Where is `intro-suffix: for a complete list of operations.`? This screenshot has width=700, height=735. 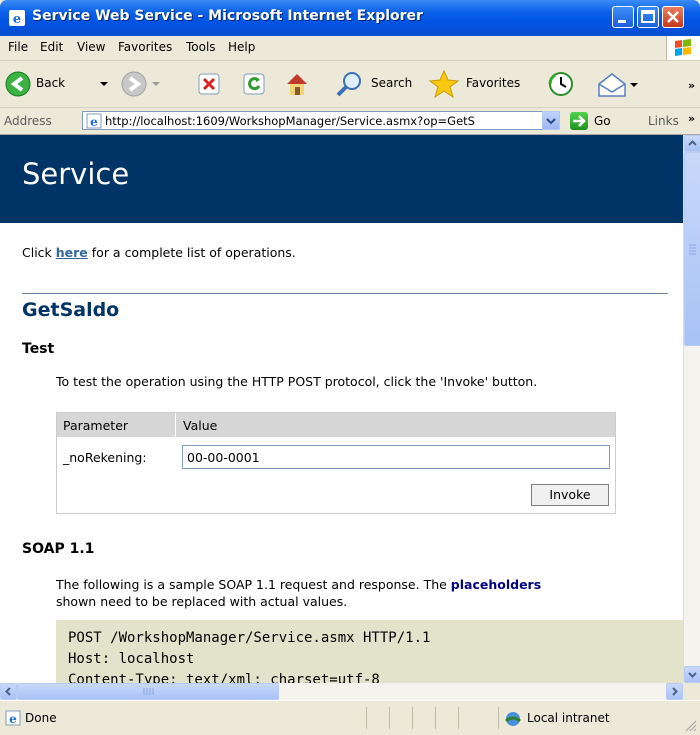
intro-suffix: for a complete list of operations. is located at coordinates (191, 252).